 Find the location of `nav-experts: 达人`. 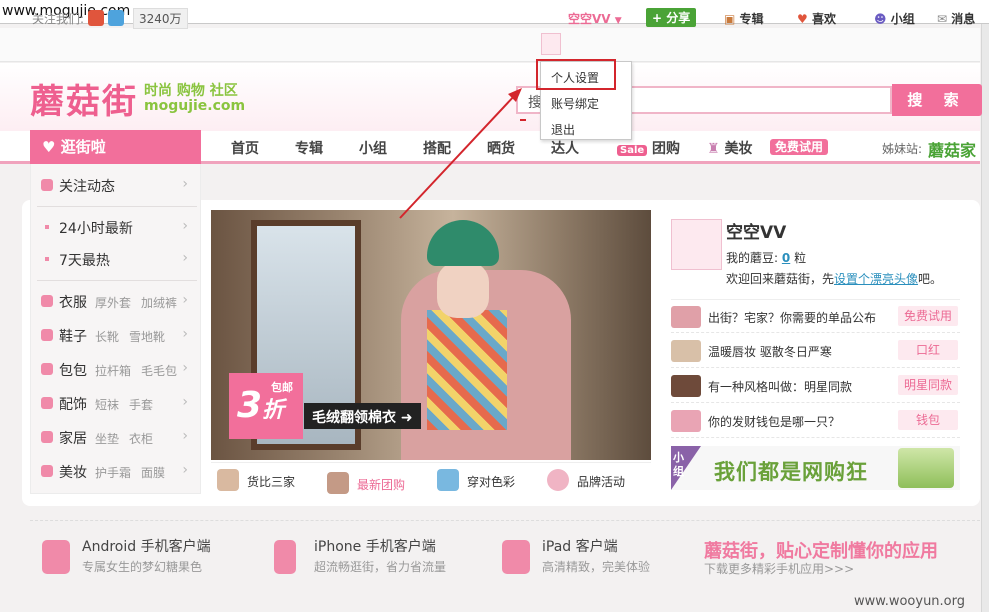

nav-experts: 达人 is located at coordinates (565, 148).